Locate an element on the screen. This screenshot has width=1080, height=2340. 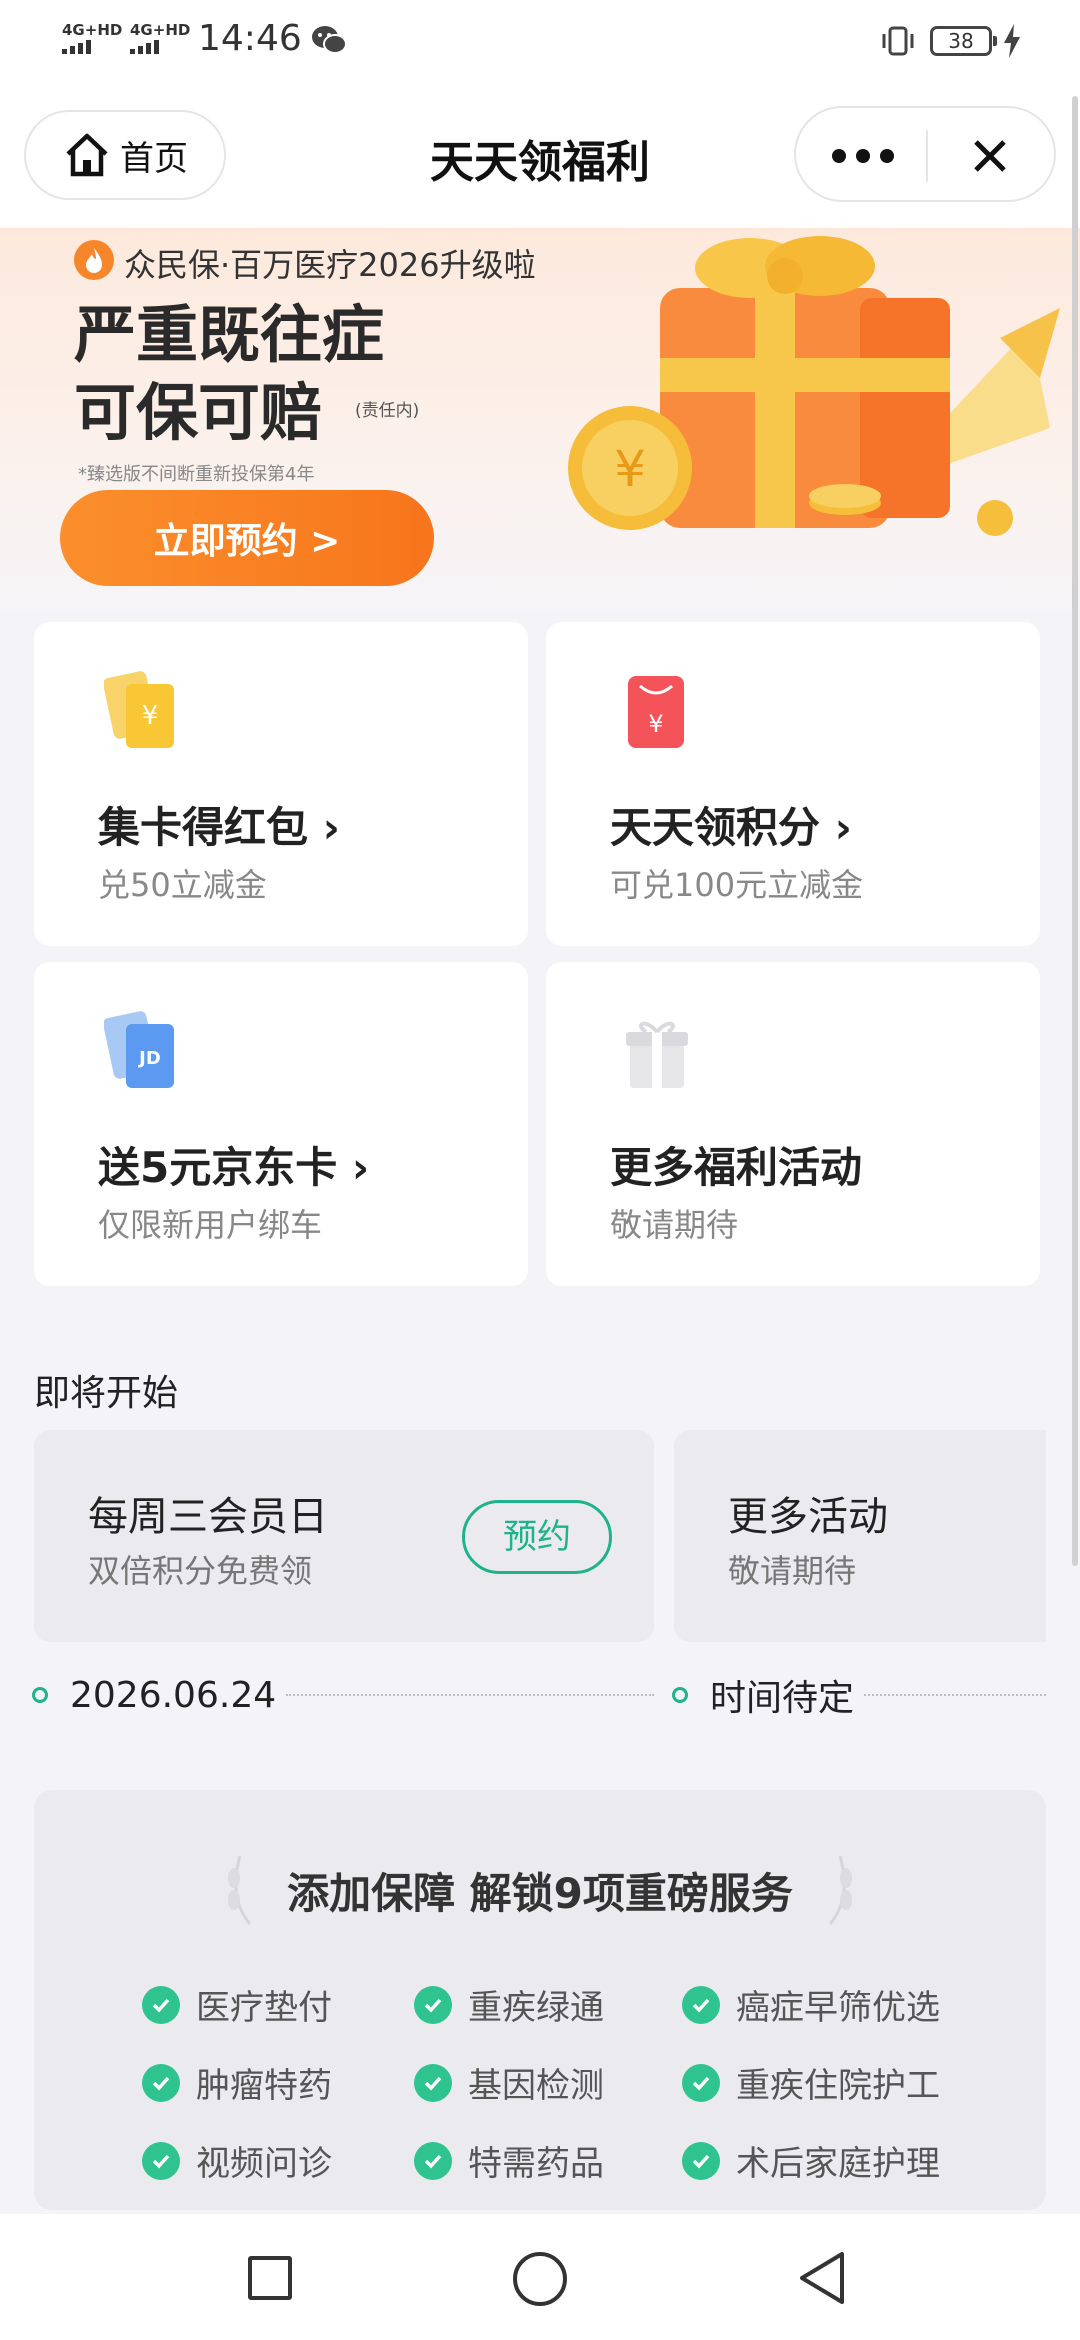
timeline-item: 2026.06.24 is located at coordinates (343, 1695).